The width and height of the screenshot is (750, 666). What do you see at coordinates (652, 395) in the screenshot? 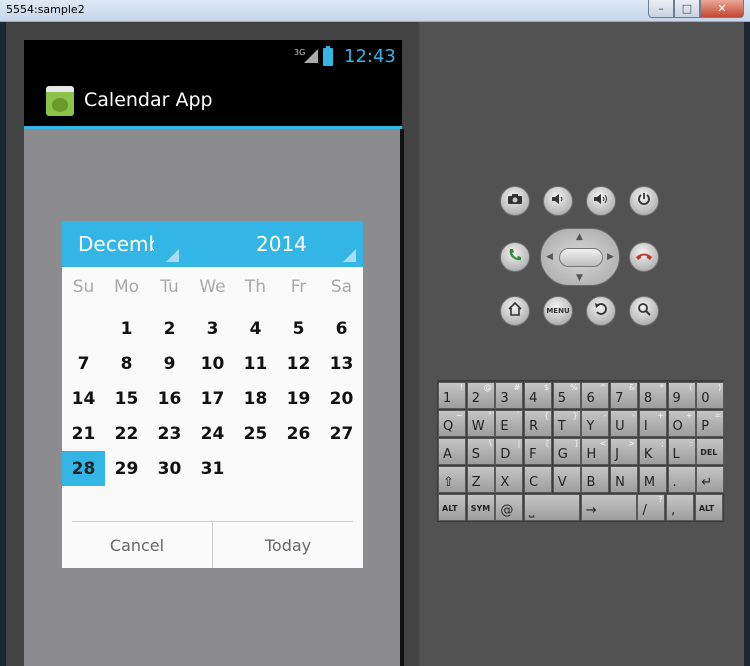
I see `key-8-key: 8 *` at bounding box center [652, 395].